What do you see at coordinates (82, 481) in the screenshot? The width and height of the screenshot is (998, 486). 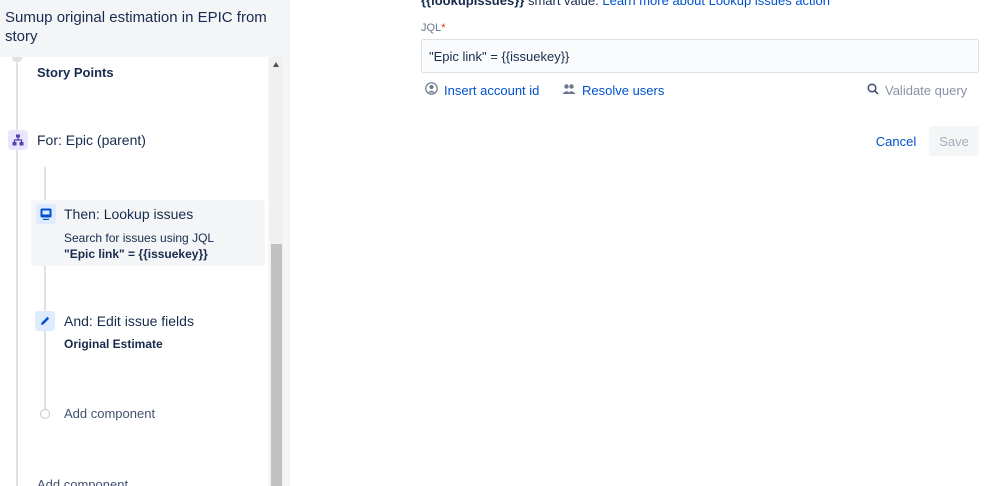 I see `add-component-link: Add component` at bounding box center [82, 481].